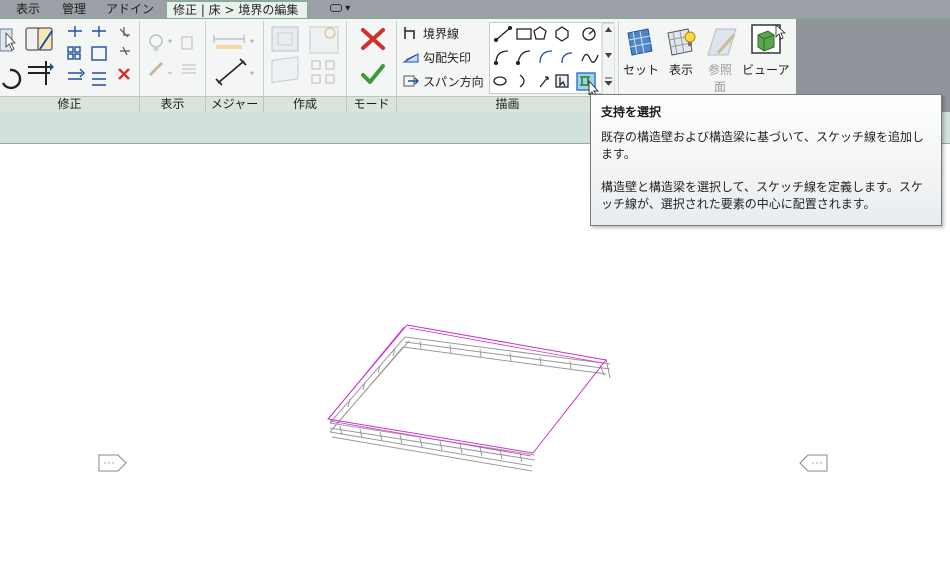 This screenshot has width=950, height=570. I want to click on finish-edit-icon, so click(373, 74).